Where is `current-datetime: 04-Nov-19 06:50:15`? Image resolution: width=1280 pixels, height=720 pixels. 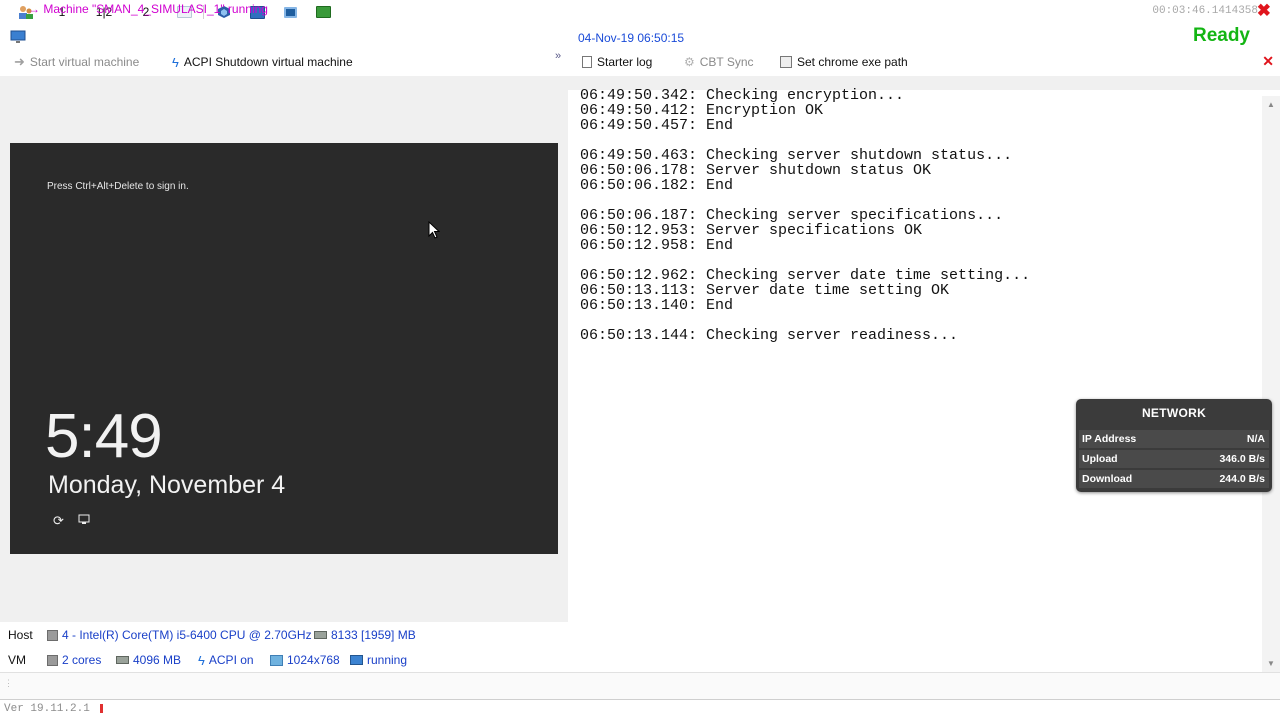
current-datetime: 04-Nov-19 06:50:15 is located at coordinates (631, 38).